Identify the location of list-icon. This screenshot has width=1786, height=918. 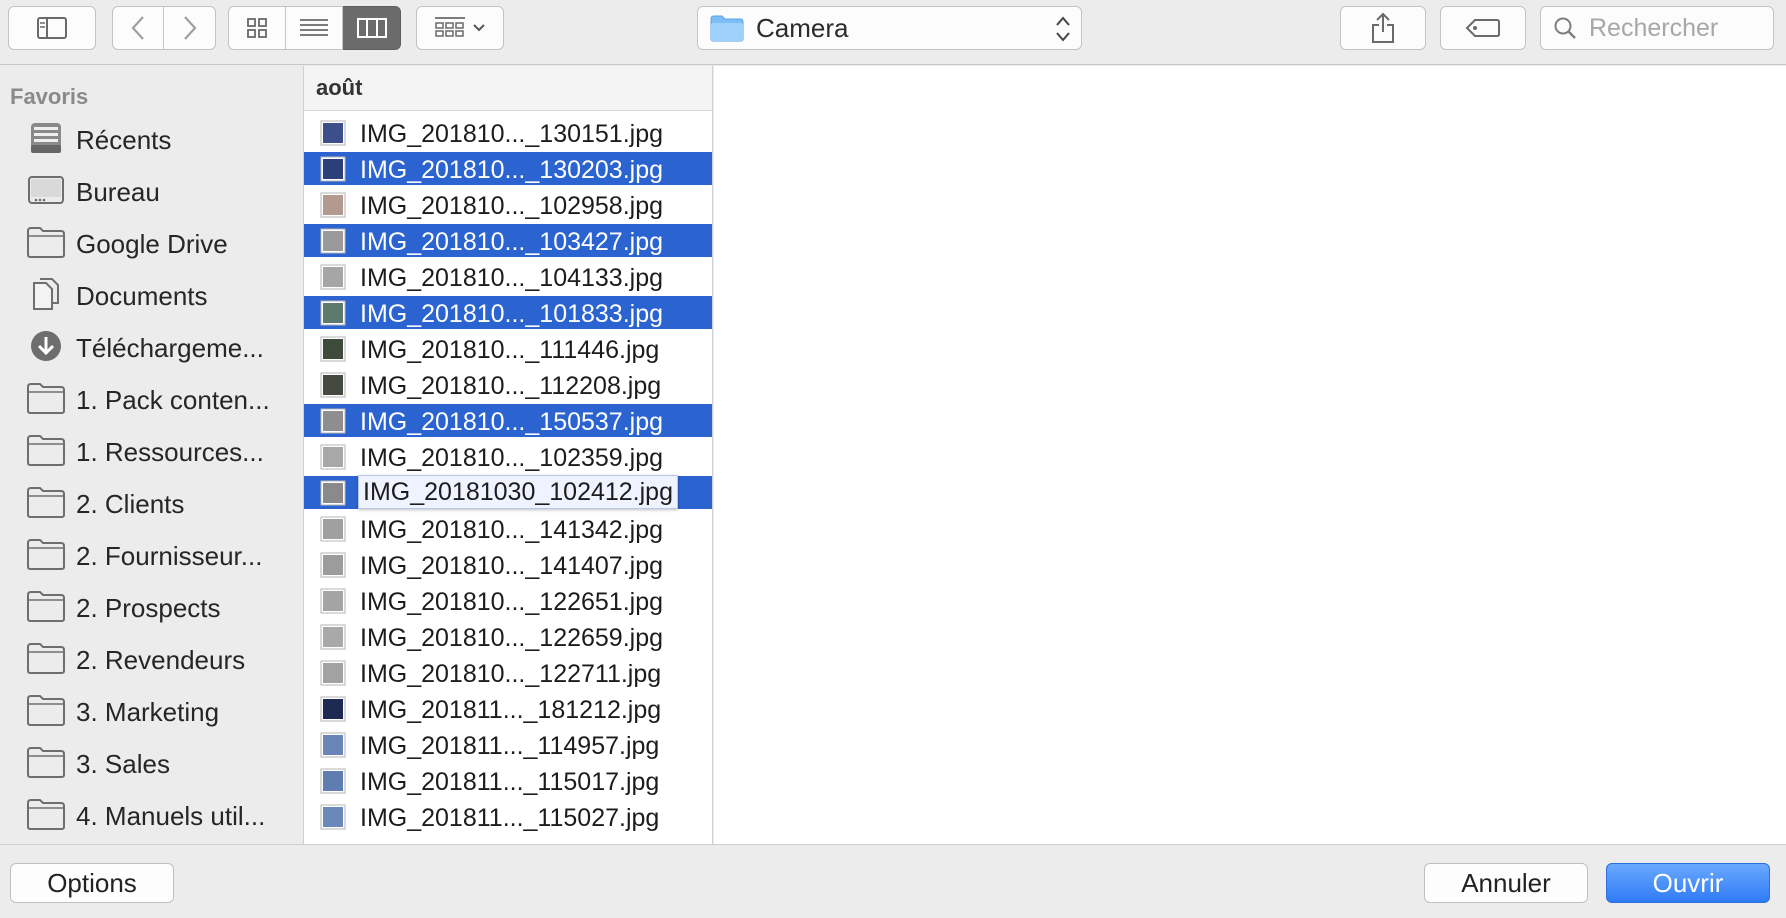
(314, 27).